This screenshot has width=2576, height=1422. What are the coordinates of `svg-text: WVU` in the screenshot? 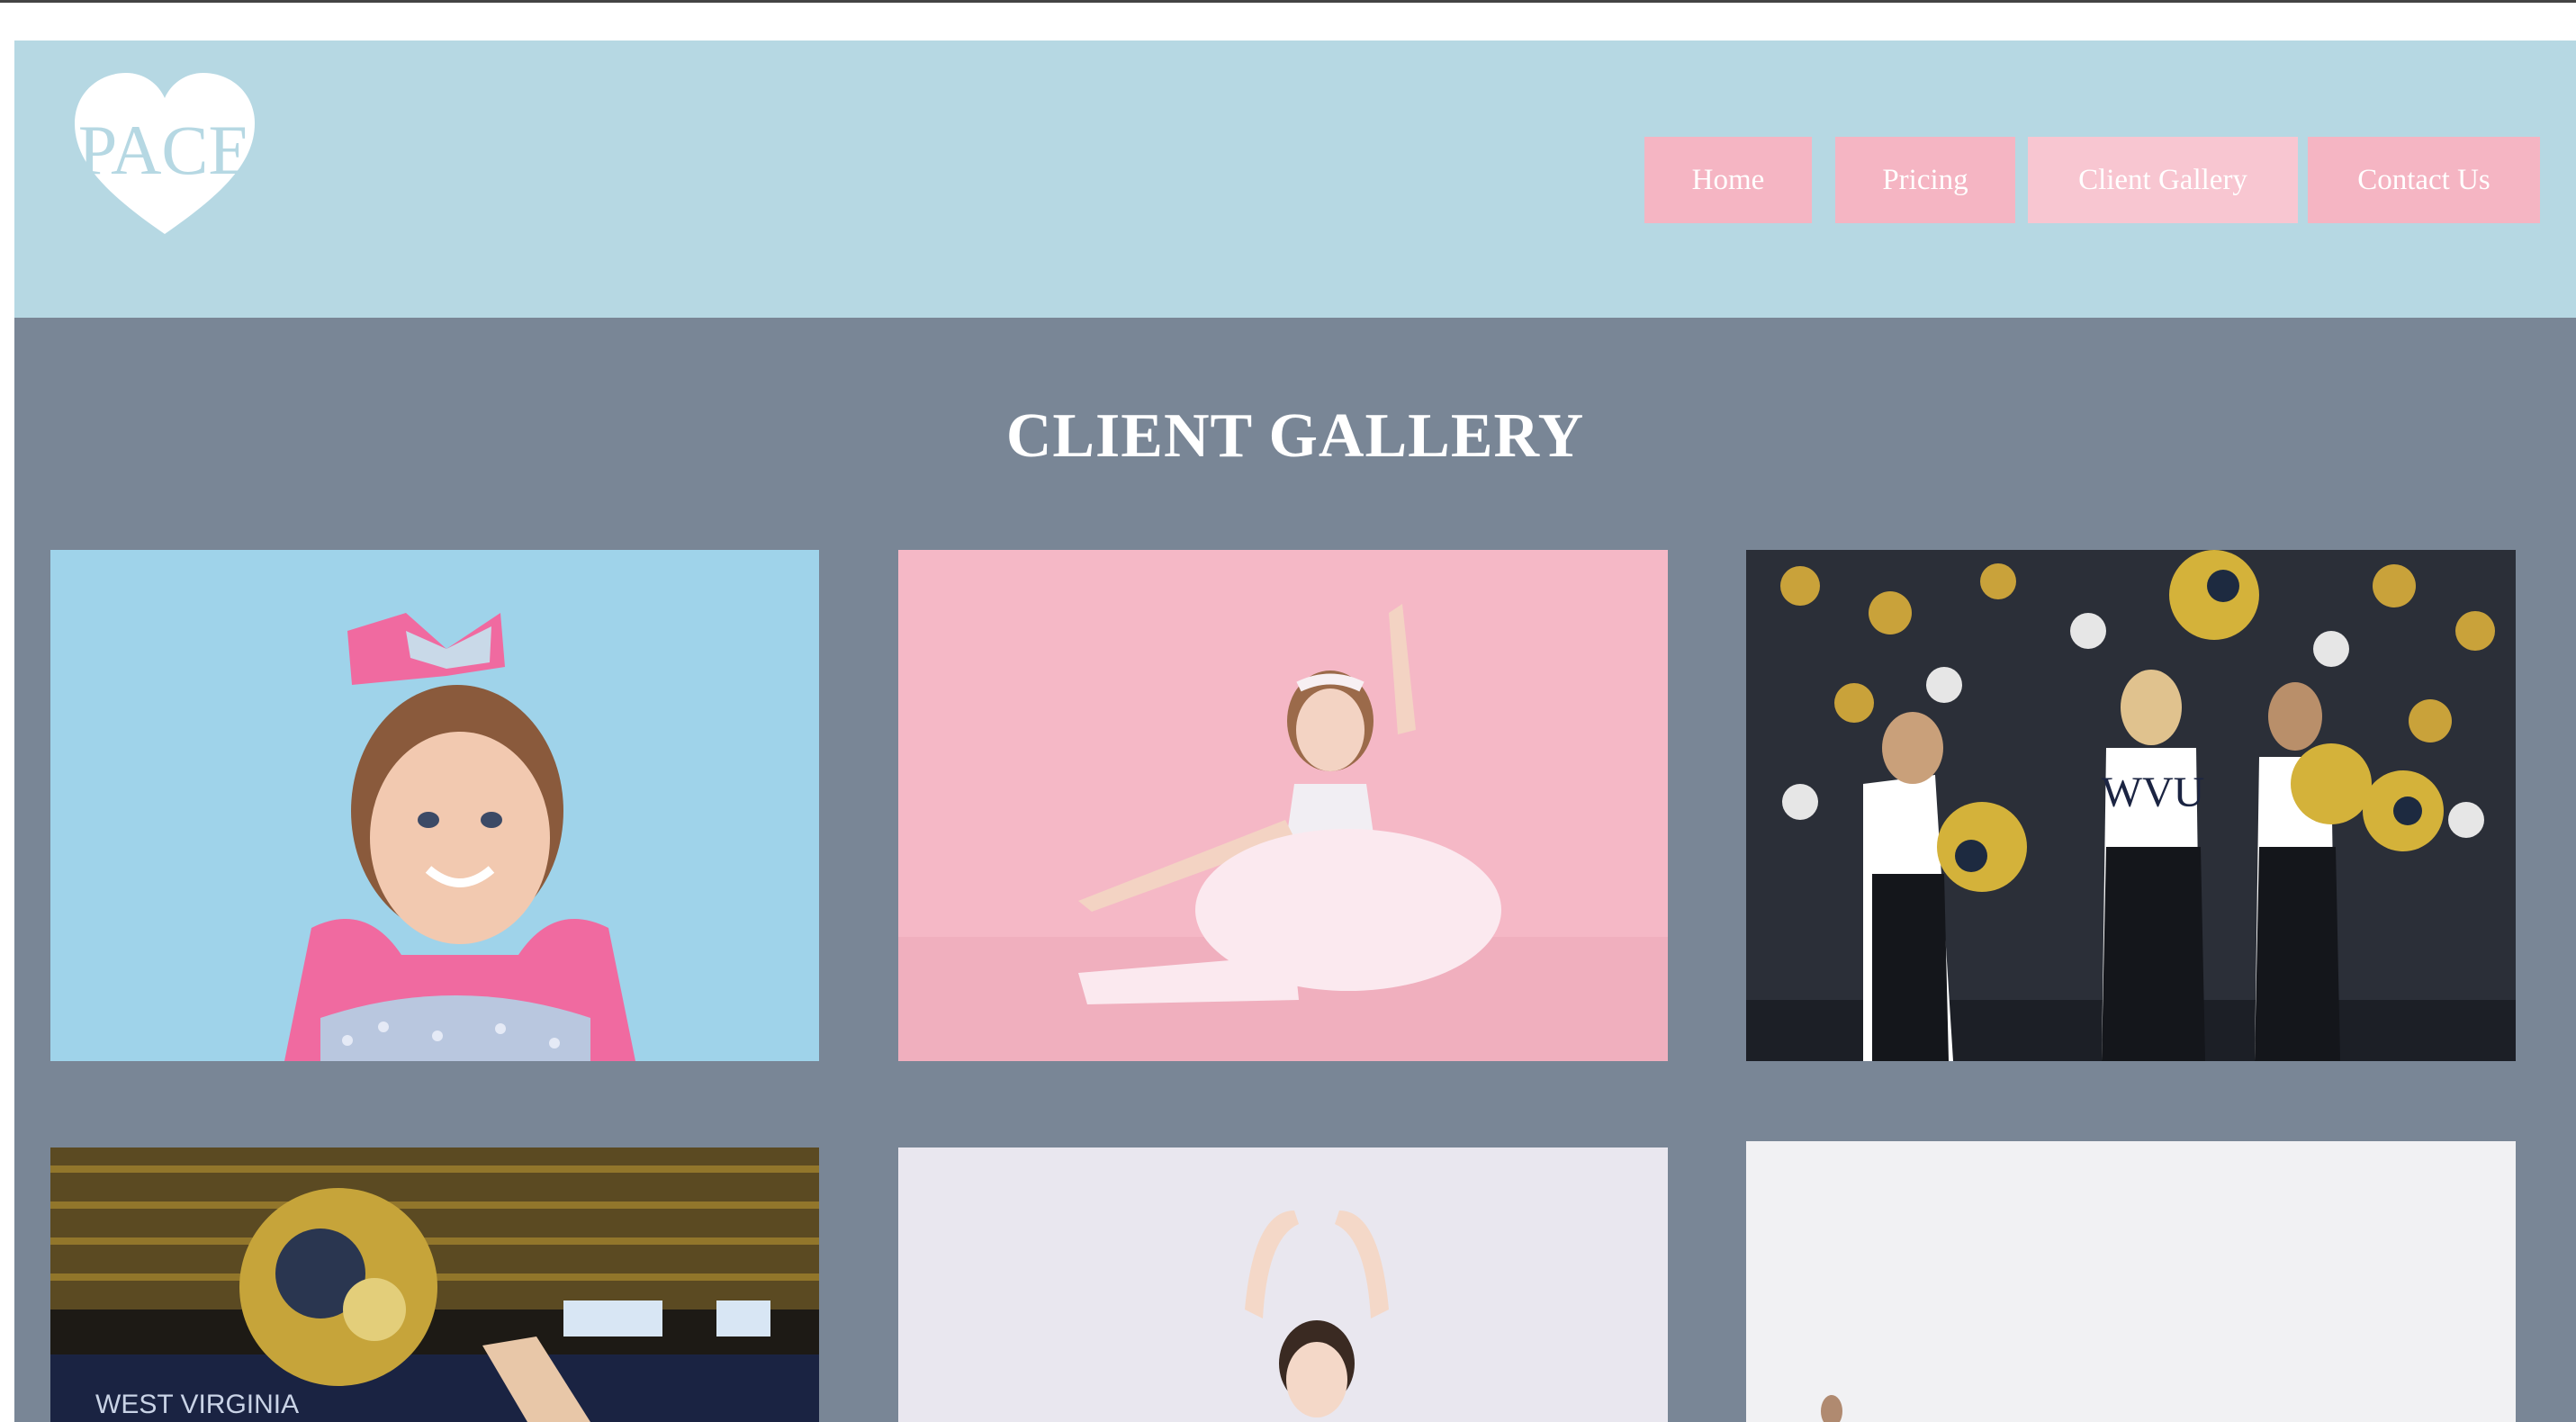 It's located at (2153, 792).